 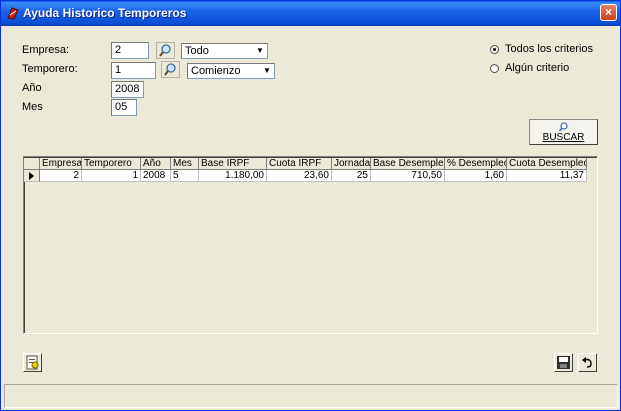 I want to click on grid-header-cell: Mes, so click(x=185, y=164).